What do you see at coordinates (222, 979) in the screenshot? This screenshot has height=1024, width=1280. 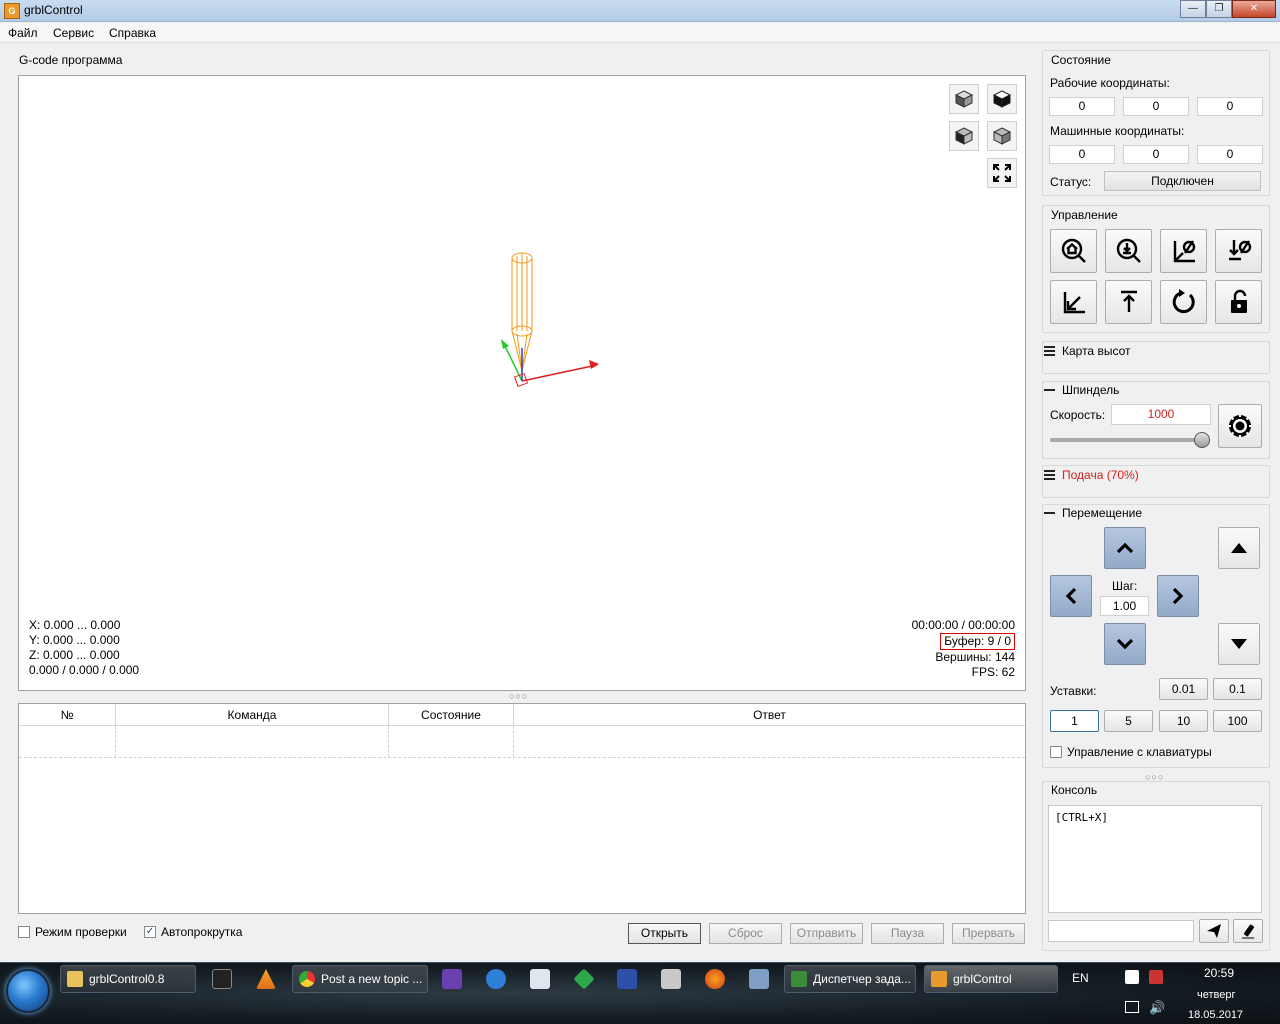 I see `cmd-icon` at bounding box center [222, 979].